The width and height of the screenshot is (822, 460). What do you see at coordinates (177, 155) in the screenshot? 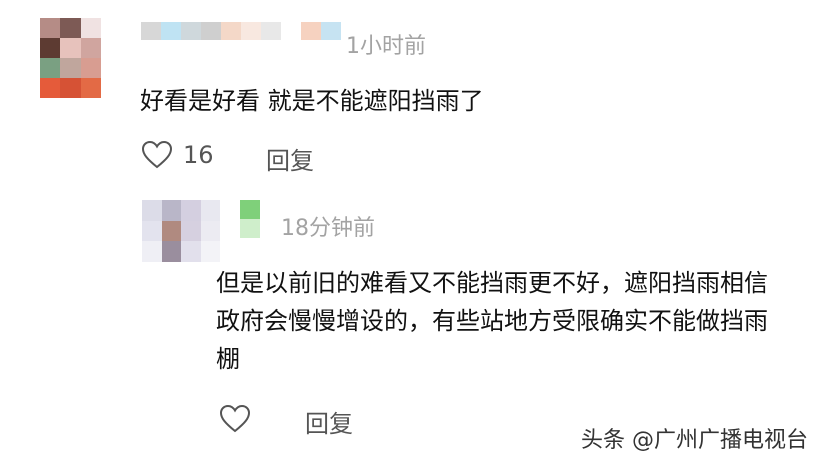
I see `like-button: 16` at bounding box center [177, 155].